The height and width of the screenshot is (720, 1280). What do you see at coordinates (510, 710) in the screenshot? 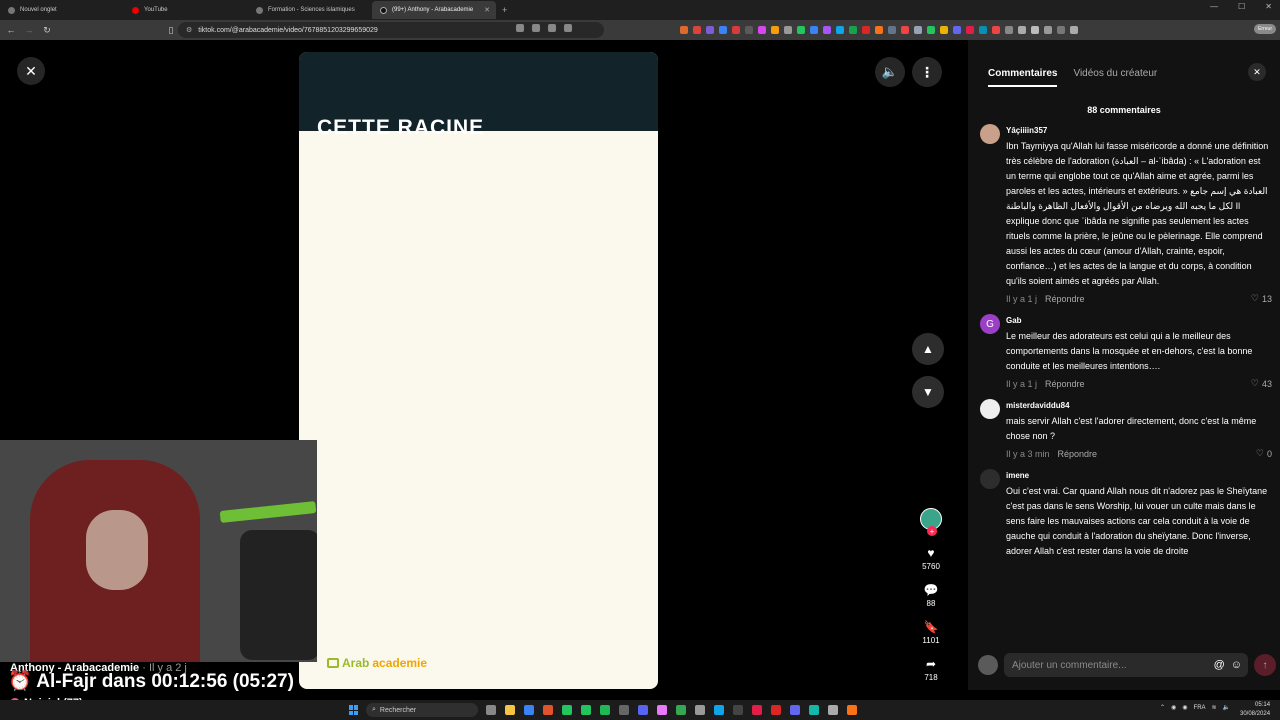
I see `file-explorer-icon` at bounding box center [510, 710].